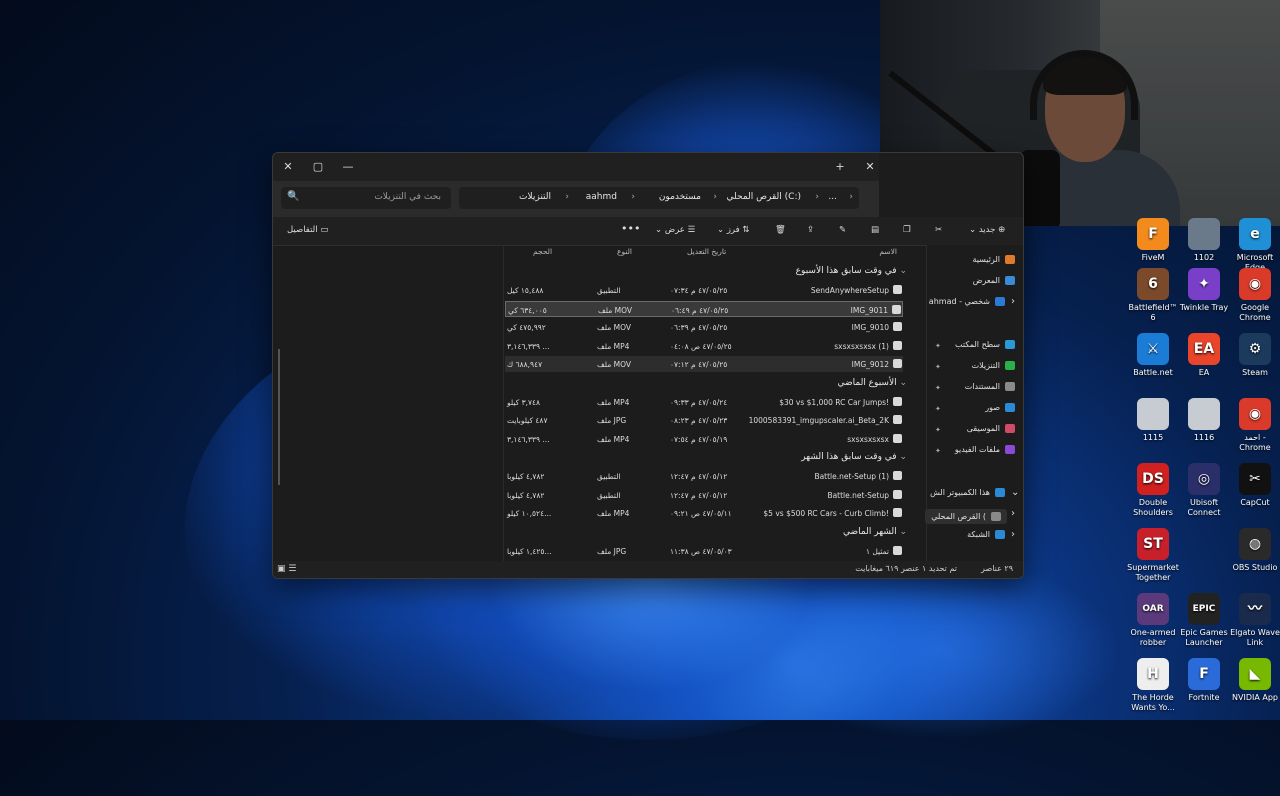 Image resolution: width=1280 pixels, height=796 pixels. Describe the element at coordinates (875, 532) in the screenshot. I see `group-header: الشهر الماضي ⌄` at that location.